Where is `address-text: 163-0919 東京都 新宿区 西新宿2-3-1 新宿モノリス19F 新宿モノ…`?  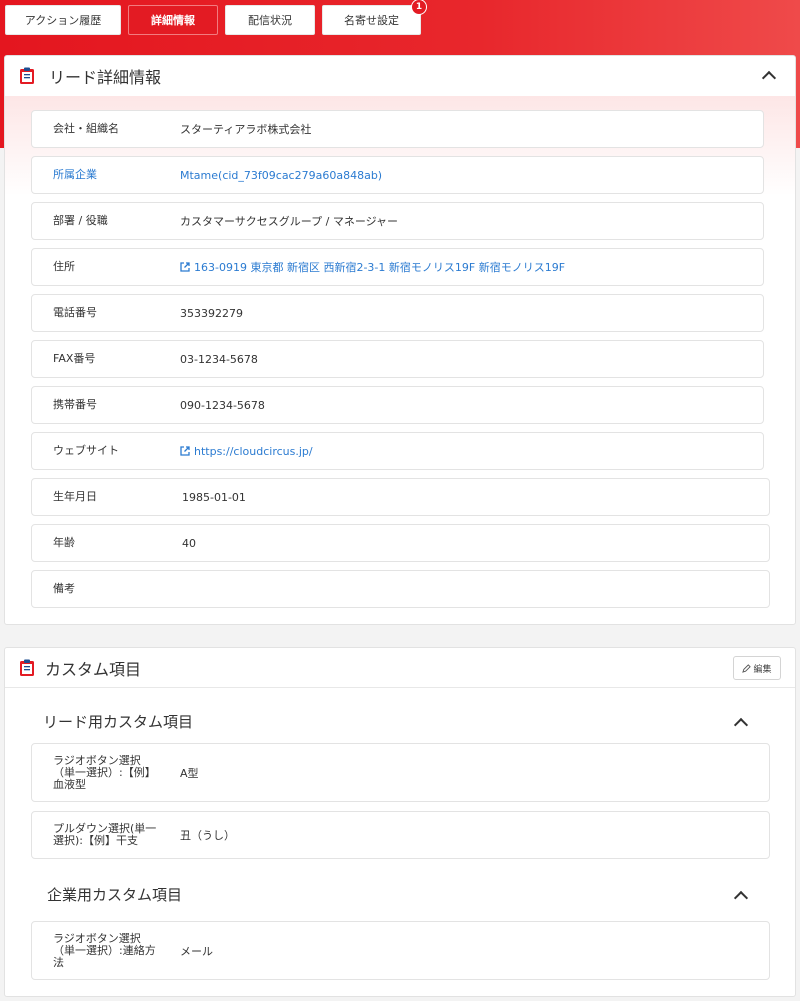 address-text: 163-0919 東京都 新宿区 西新宿2-3-1 新宿モノリス19F 新宿モノ… is located at coordinates (380, 267).